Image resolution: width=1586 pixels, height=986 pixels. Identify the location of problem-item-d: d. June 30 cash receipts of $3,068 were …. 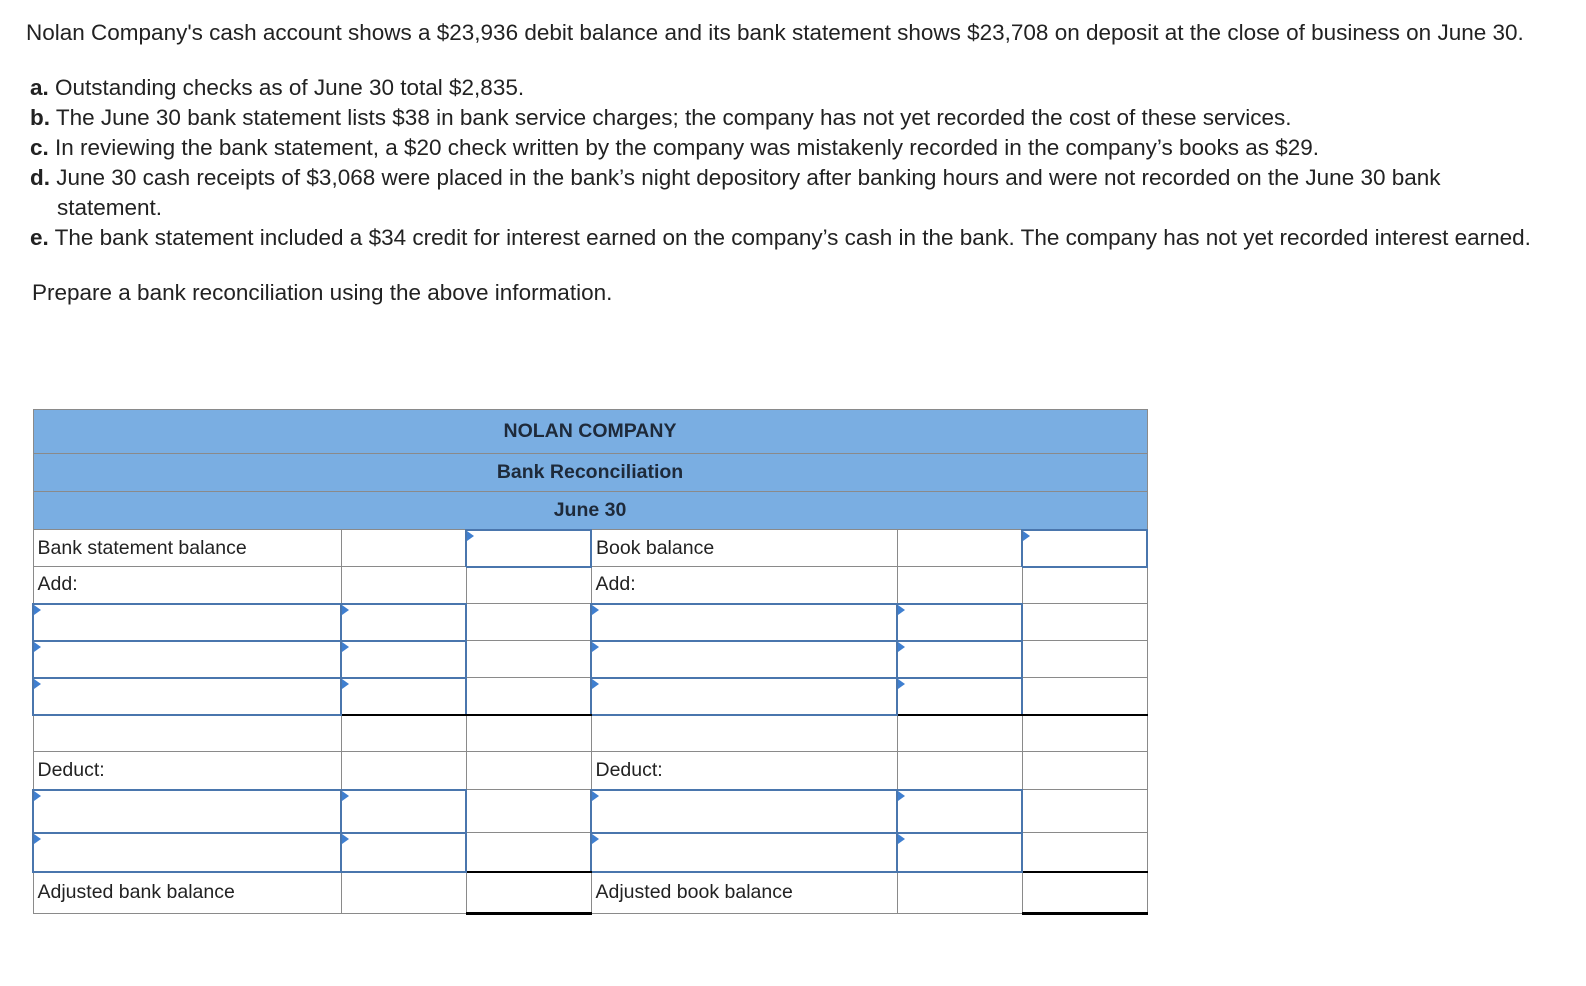
(786, 193).